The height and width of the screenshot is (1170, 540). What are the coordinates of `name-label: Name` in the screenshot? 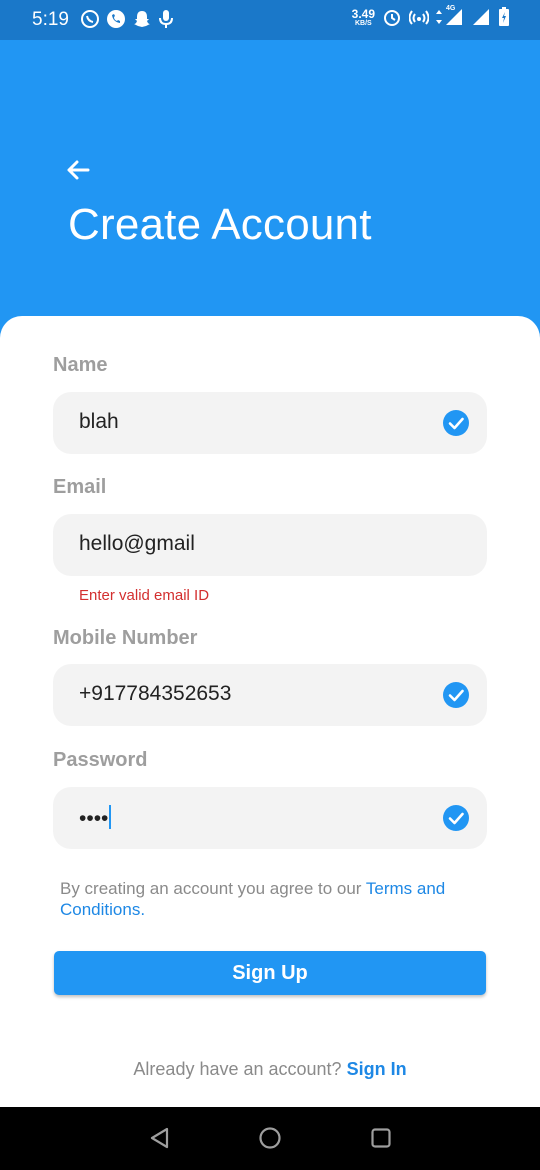 It's located at (80, 365).